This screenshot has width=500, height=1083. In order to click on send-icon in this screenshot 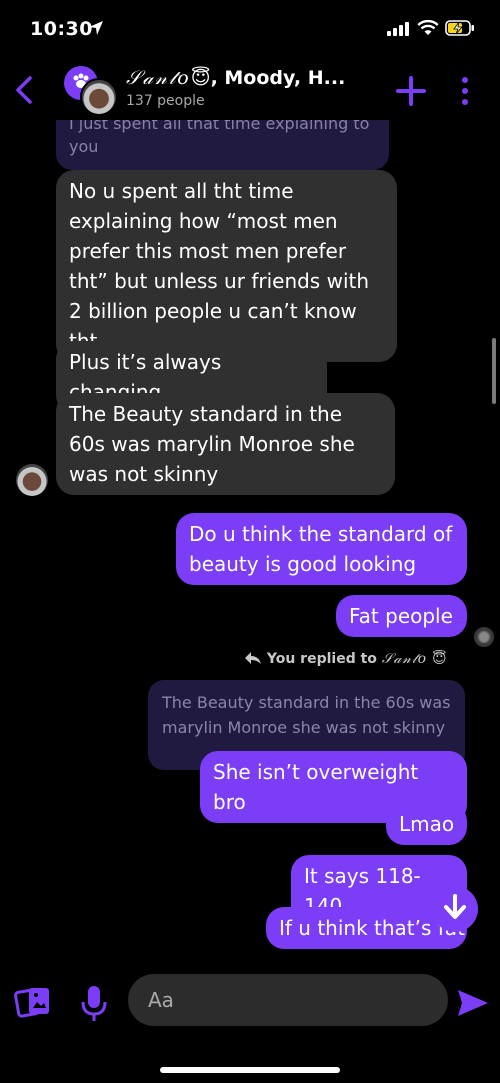, I will do `click(473, 1003)`.